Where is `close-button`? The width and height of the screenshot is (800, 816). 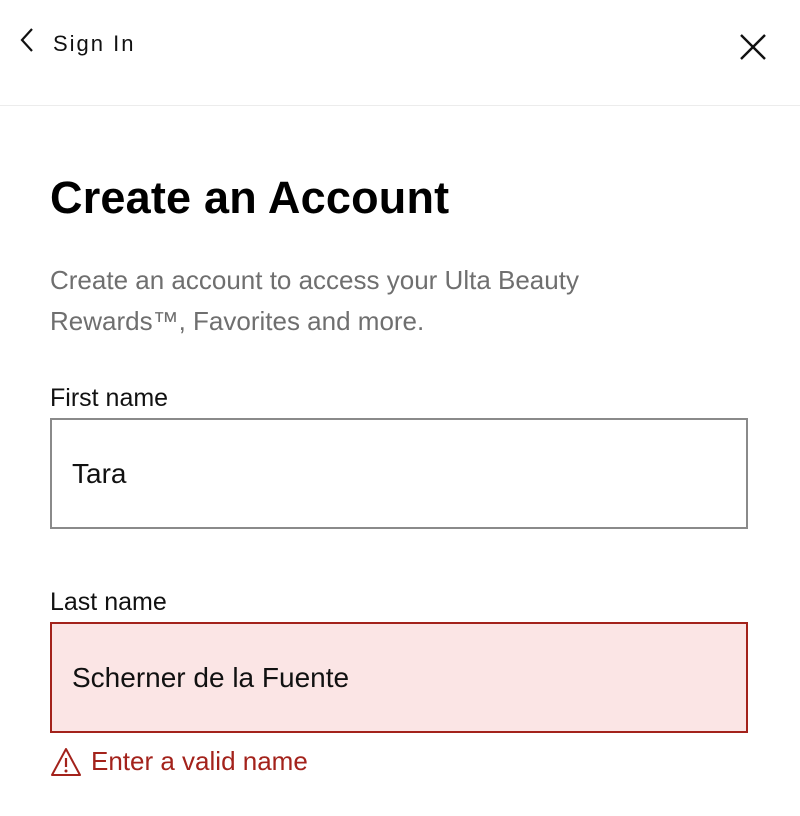 close-button is located at coordinates (753, 47).